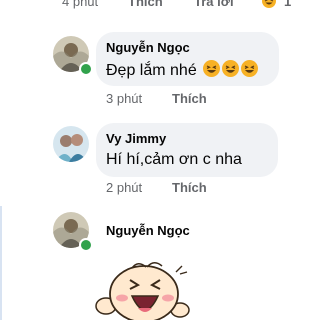 The height and width of the screenshot is (325, 320). I want to click on avatar, so click(71, 144).